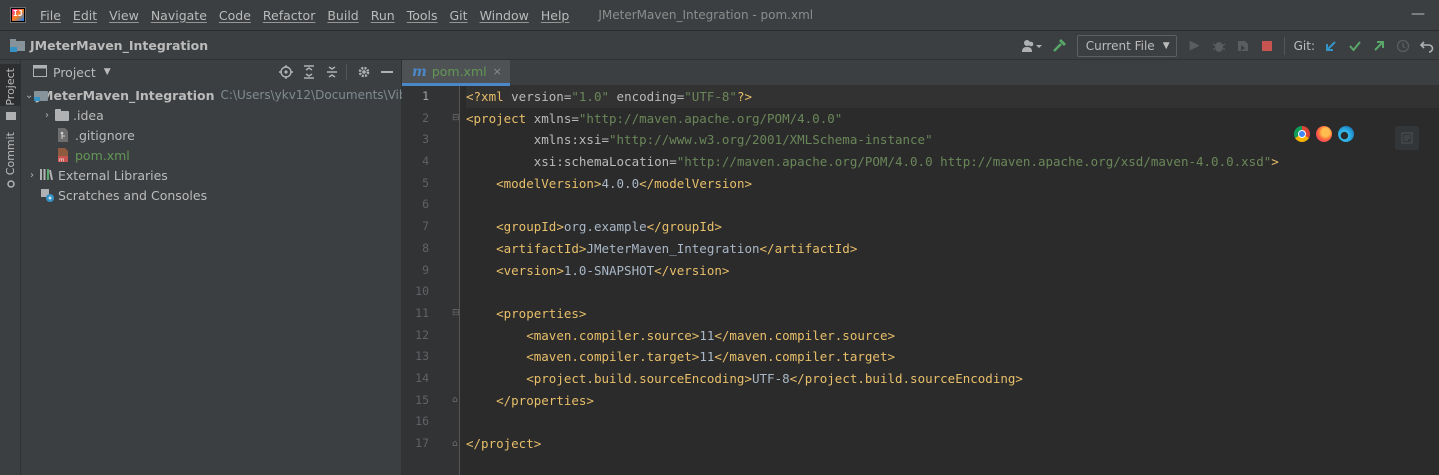 The height and width of the screenshot is (475, 1439). Describe the element at coordinates (1427, 46) in the screenshot. I see `rollback-icon` at that location.